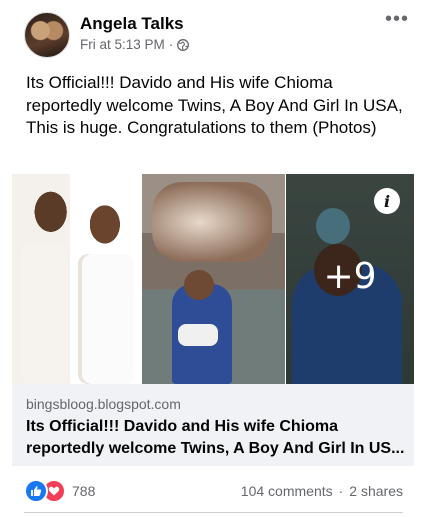 The width and height of the screenshot is (427, 517). I want to click on author-name: Angela Talks, so click(132, 24).